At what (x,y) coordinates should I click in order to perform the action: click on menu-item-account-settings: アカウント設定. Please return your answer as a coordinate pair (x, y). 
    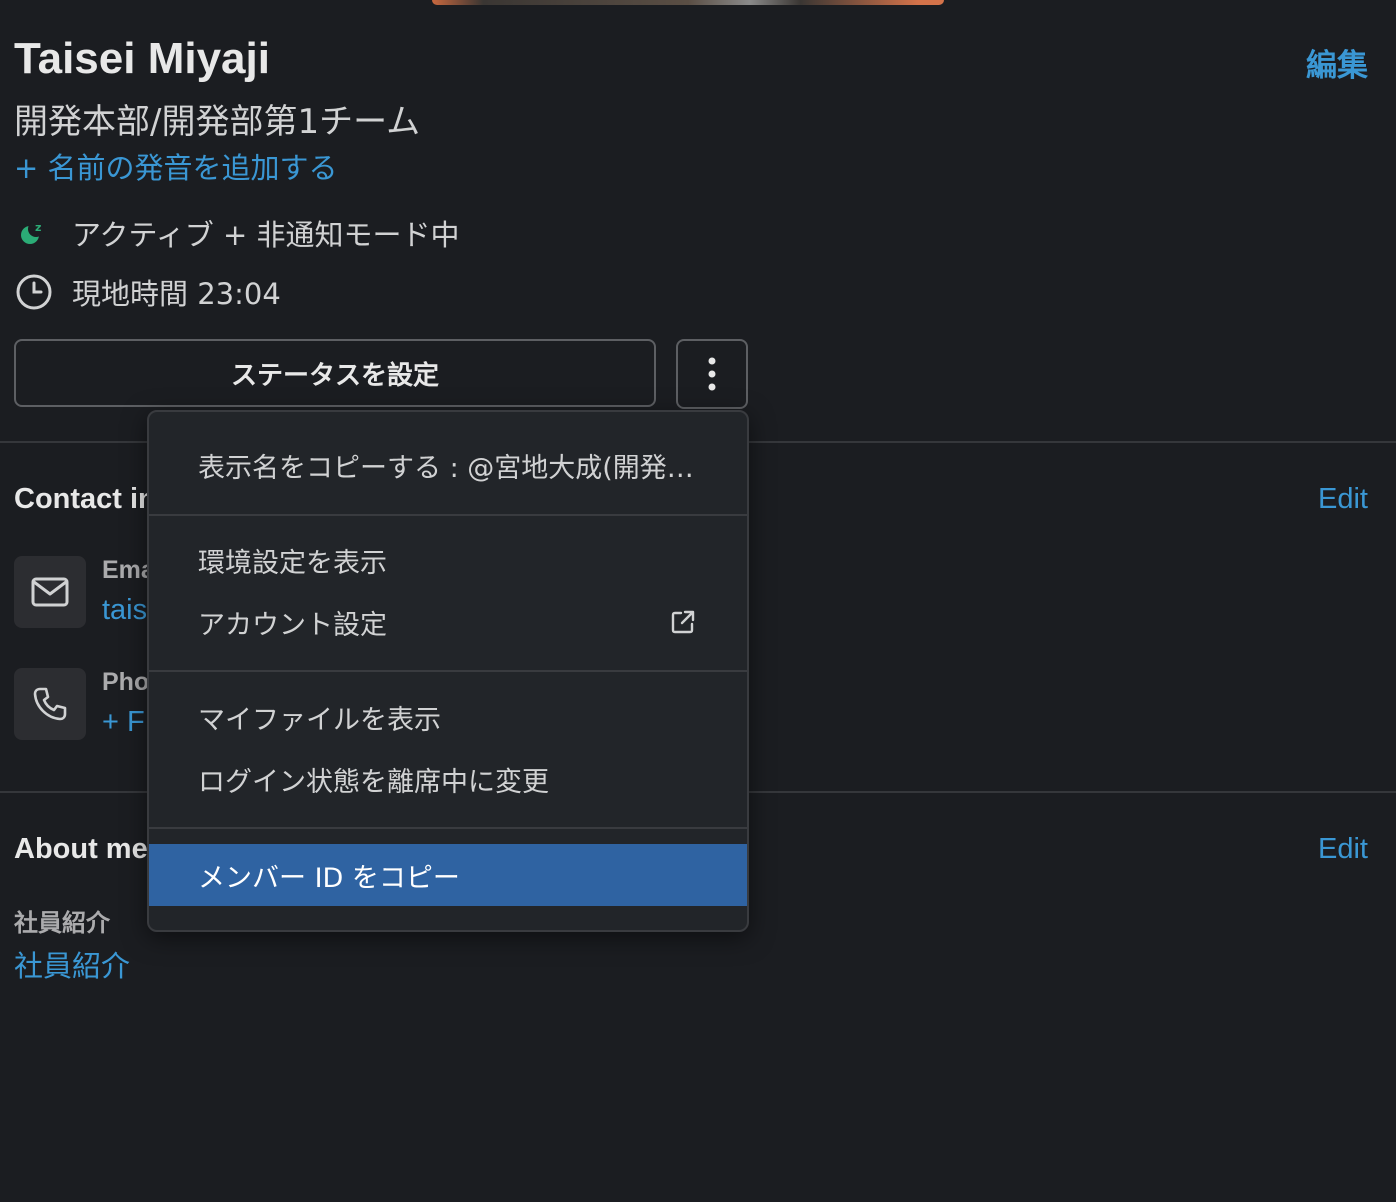
    Looking at the image, I should click on (448, 622).